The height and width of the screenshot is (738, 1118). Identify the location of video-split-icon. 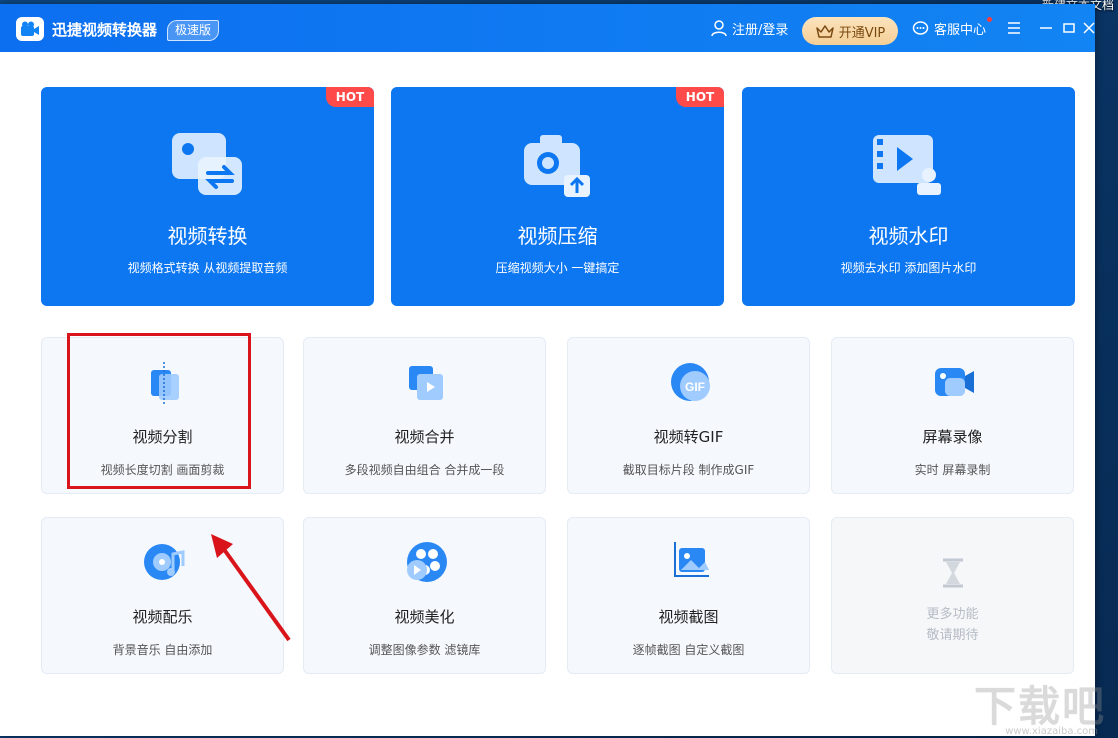
(165, 383).